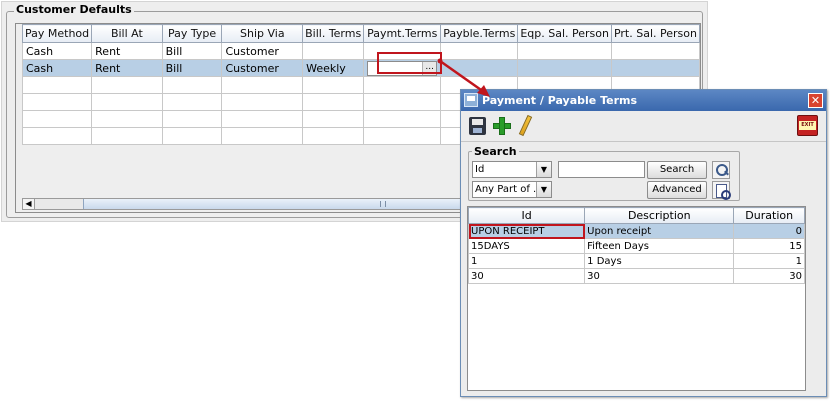 Image resolution: width=830 pixels, height=402 pixels. I want to click on exit-icon: EXIT, so click(807, 125).